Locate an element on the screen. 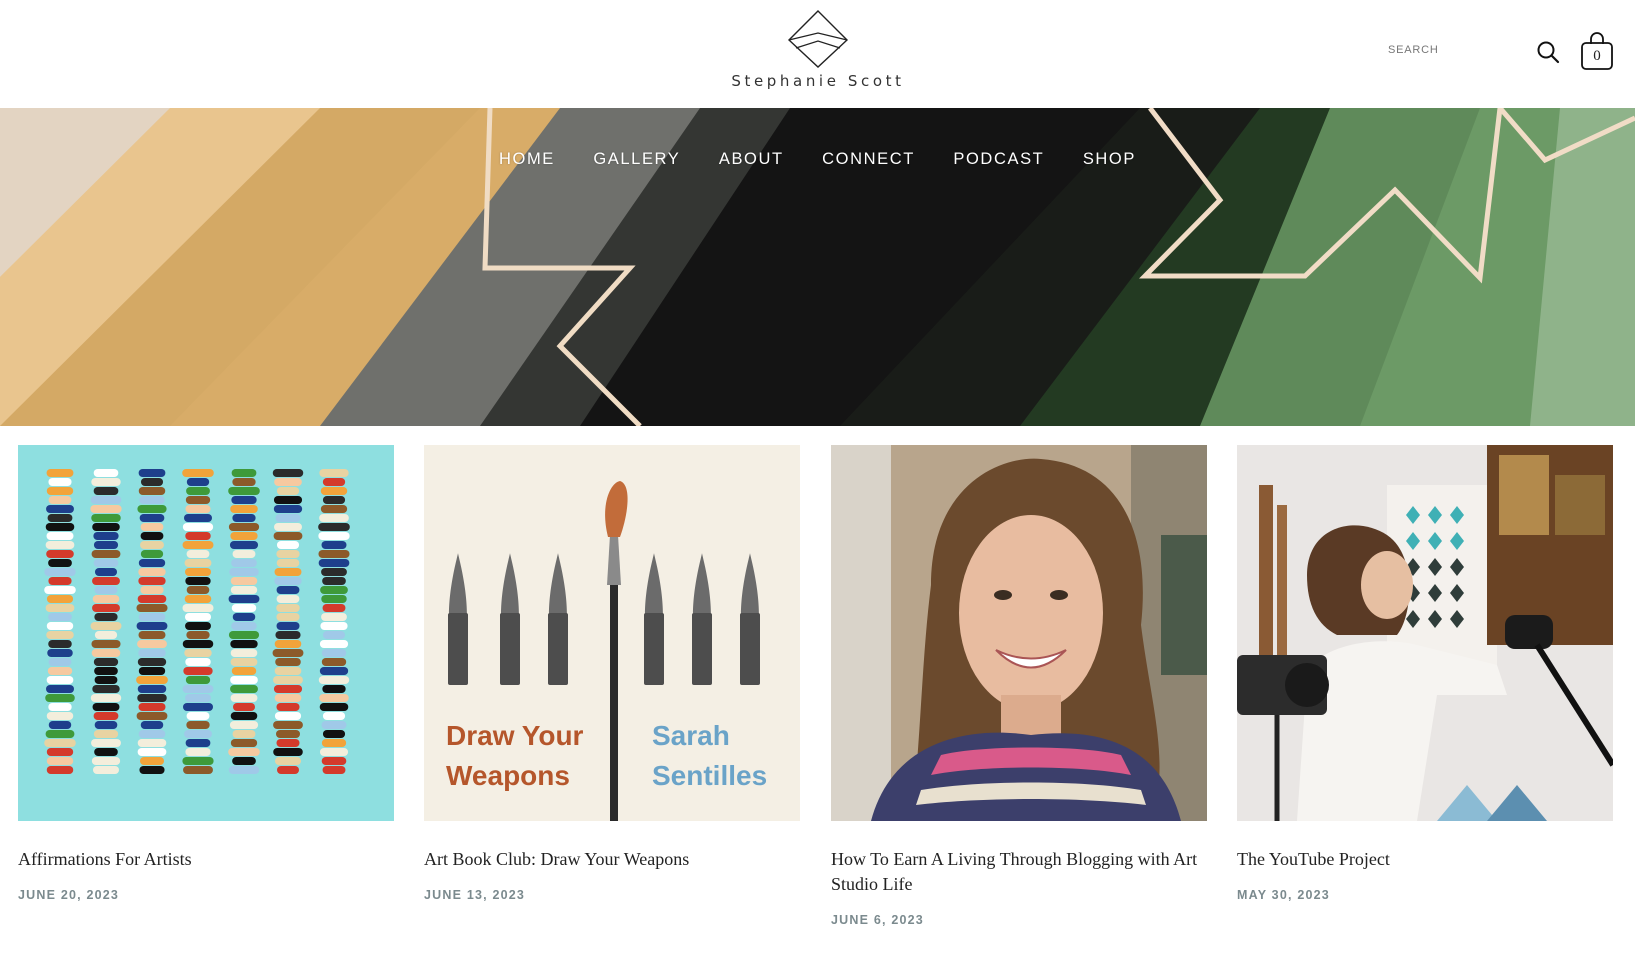 The height and width of the screenshot is (956, 1635). post-title: The YouTube Project is located at coordinates (1425, 859).